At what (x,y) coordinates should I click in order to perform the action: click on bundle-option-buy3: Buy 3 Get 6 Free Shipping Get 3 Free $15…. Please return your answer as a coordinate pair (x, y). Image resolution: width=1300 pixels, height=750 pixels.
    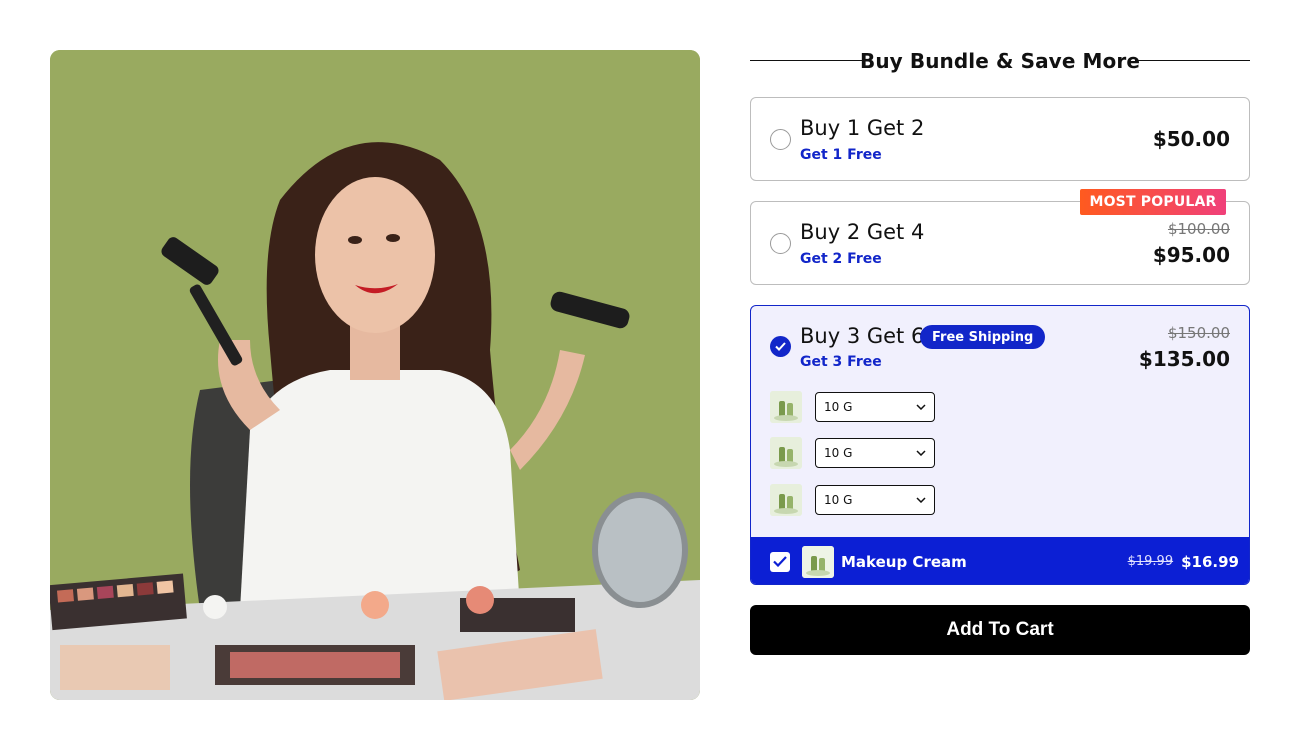
    Looking at the image, I should click on (1000, 445).